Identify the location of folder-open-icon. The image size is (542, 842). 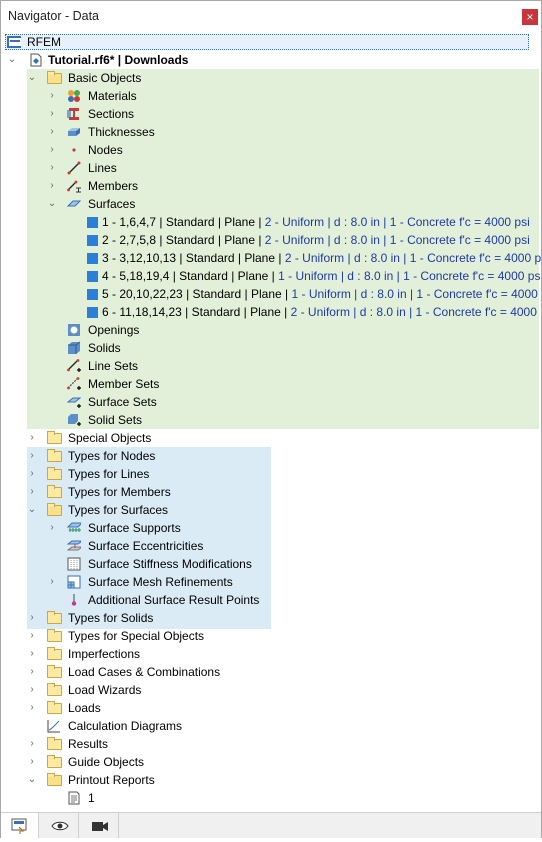
(54, 77).